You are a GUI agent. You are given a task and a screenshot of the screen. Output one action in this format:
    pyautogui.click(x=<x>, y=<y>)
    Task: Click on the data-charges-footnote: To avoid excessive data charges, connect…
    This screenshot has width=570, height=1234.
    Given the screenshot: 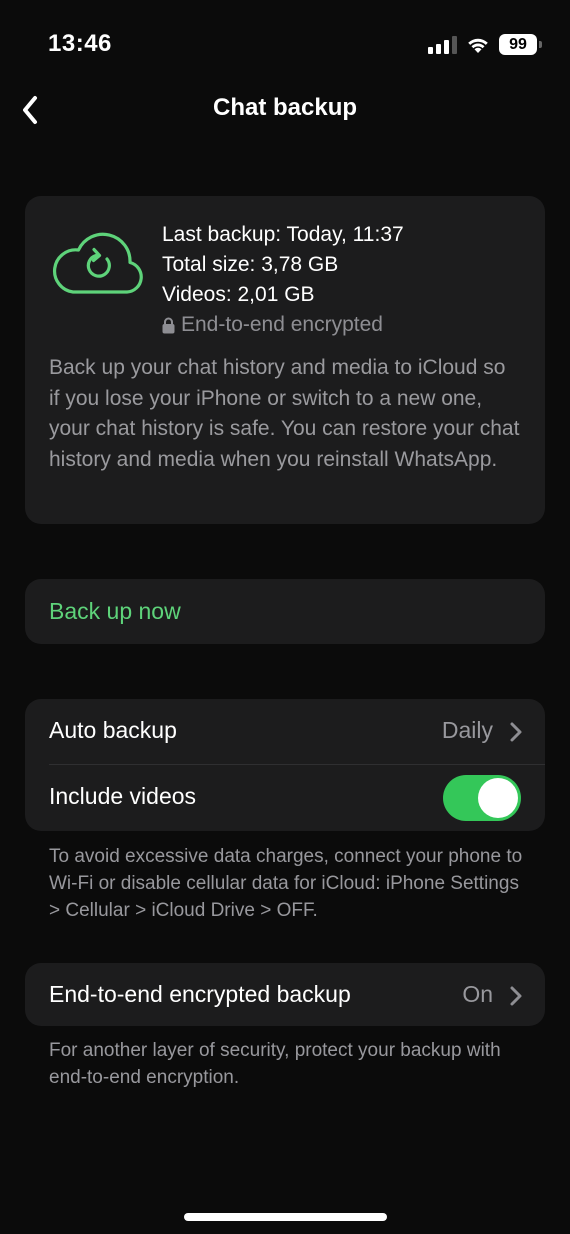 What is the action you would take?
    pyautogui.click(x=286, y=883)
    